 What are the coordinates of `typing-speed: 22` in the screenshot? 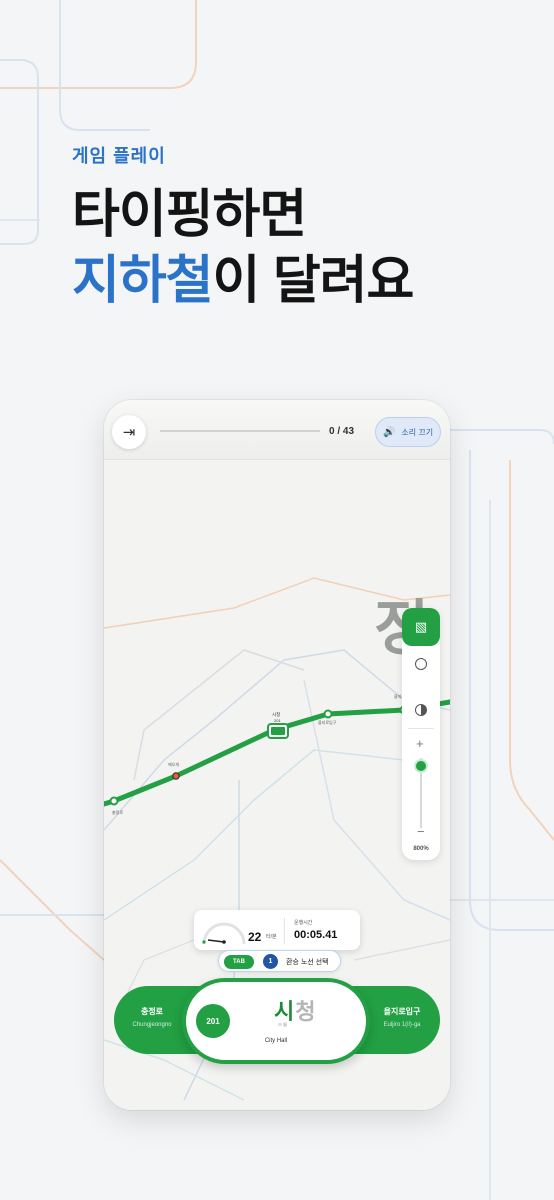 It's located at (255, 937).